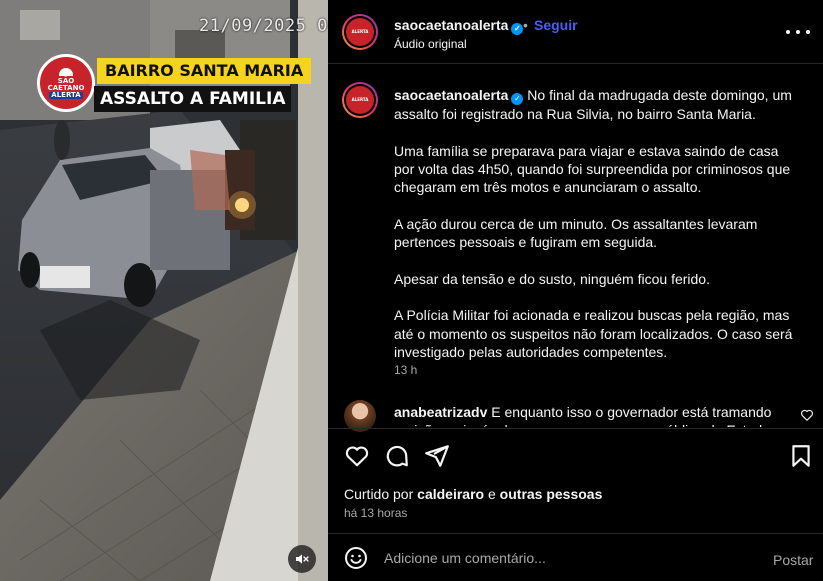 The image size is (823, 581). I want to click on author-avatar: ALERTA, so click(360, 32).